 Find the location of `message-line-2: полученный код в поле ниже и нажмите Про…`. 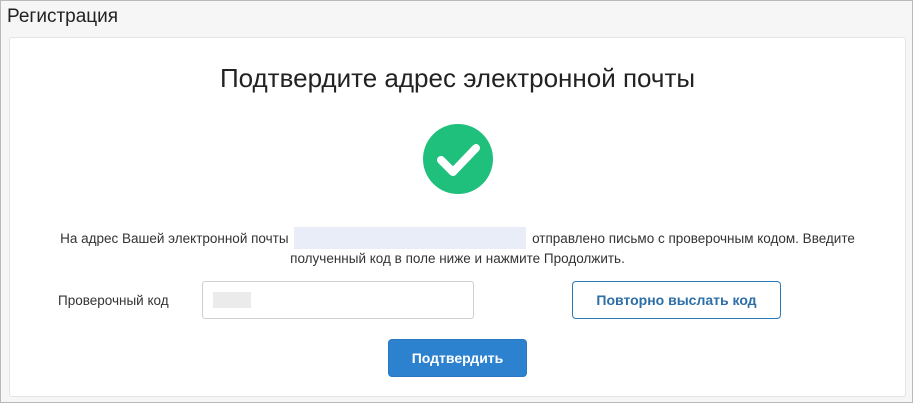

message-line-2: полученный код в поле ниже и нажмите Про… is located at coordinates (457, 258).